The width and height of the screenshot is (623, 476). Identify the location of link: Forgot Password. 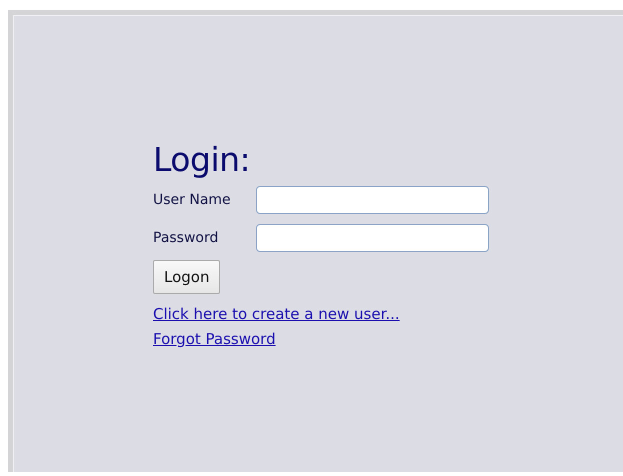
(214, 339).